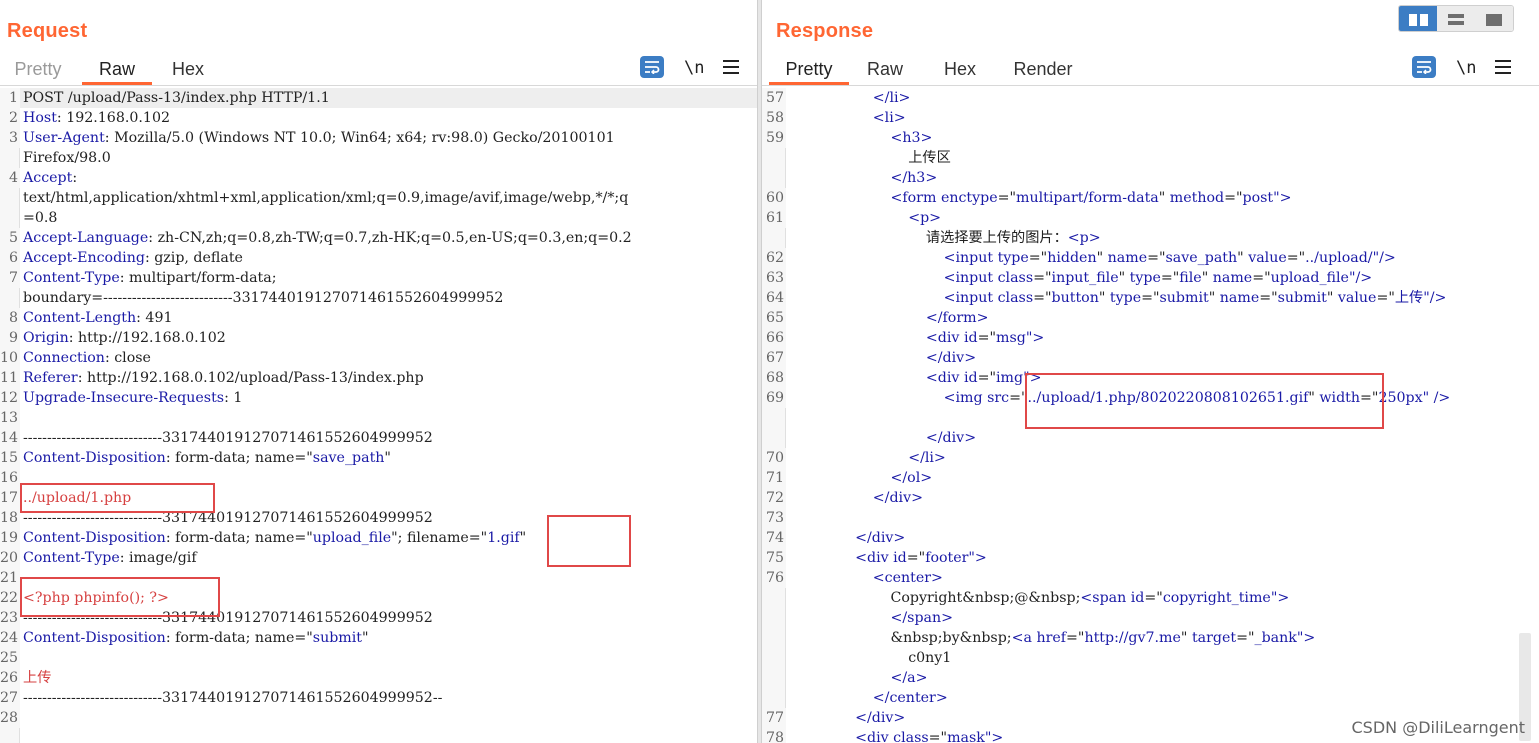 This screenshot has height=743, width=1539. Describe the element at coordinates (1494, 18) in the screenshot. I see `single-pane-icon` at that location.